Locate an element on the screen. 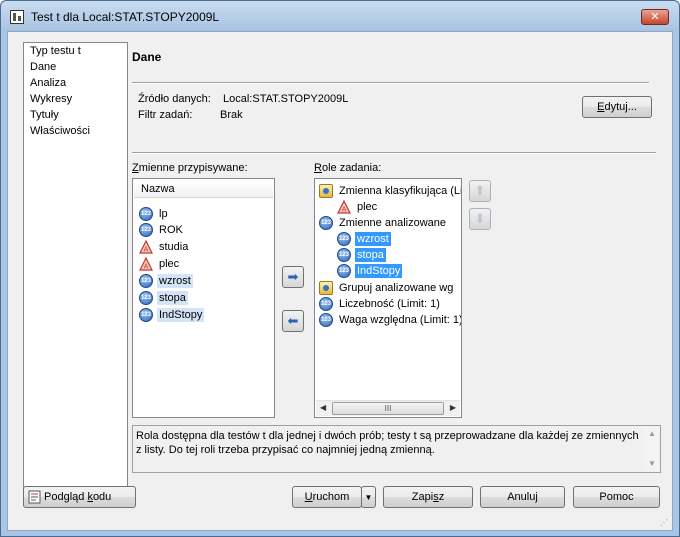  filter-value: Brak is located at coordinates (231, 115).